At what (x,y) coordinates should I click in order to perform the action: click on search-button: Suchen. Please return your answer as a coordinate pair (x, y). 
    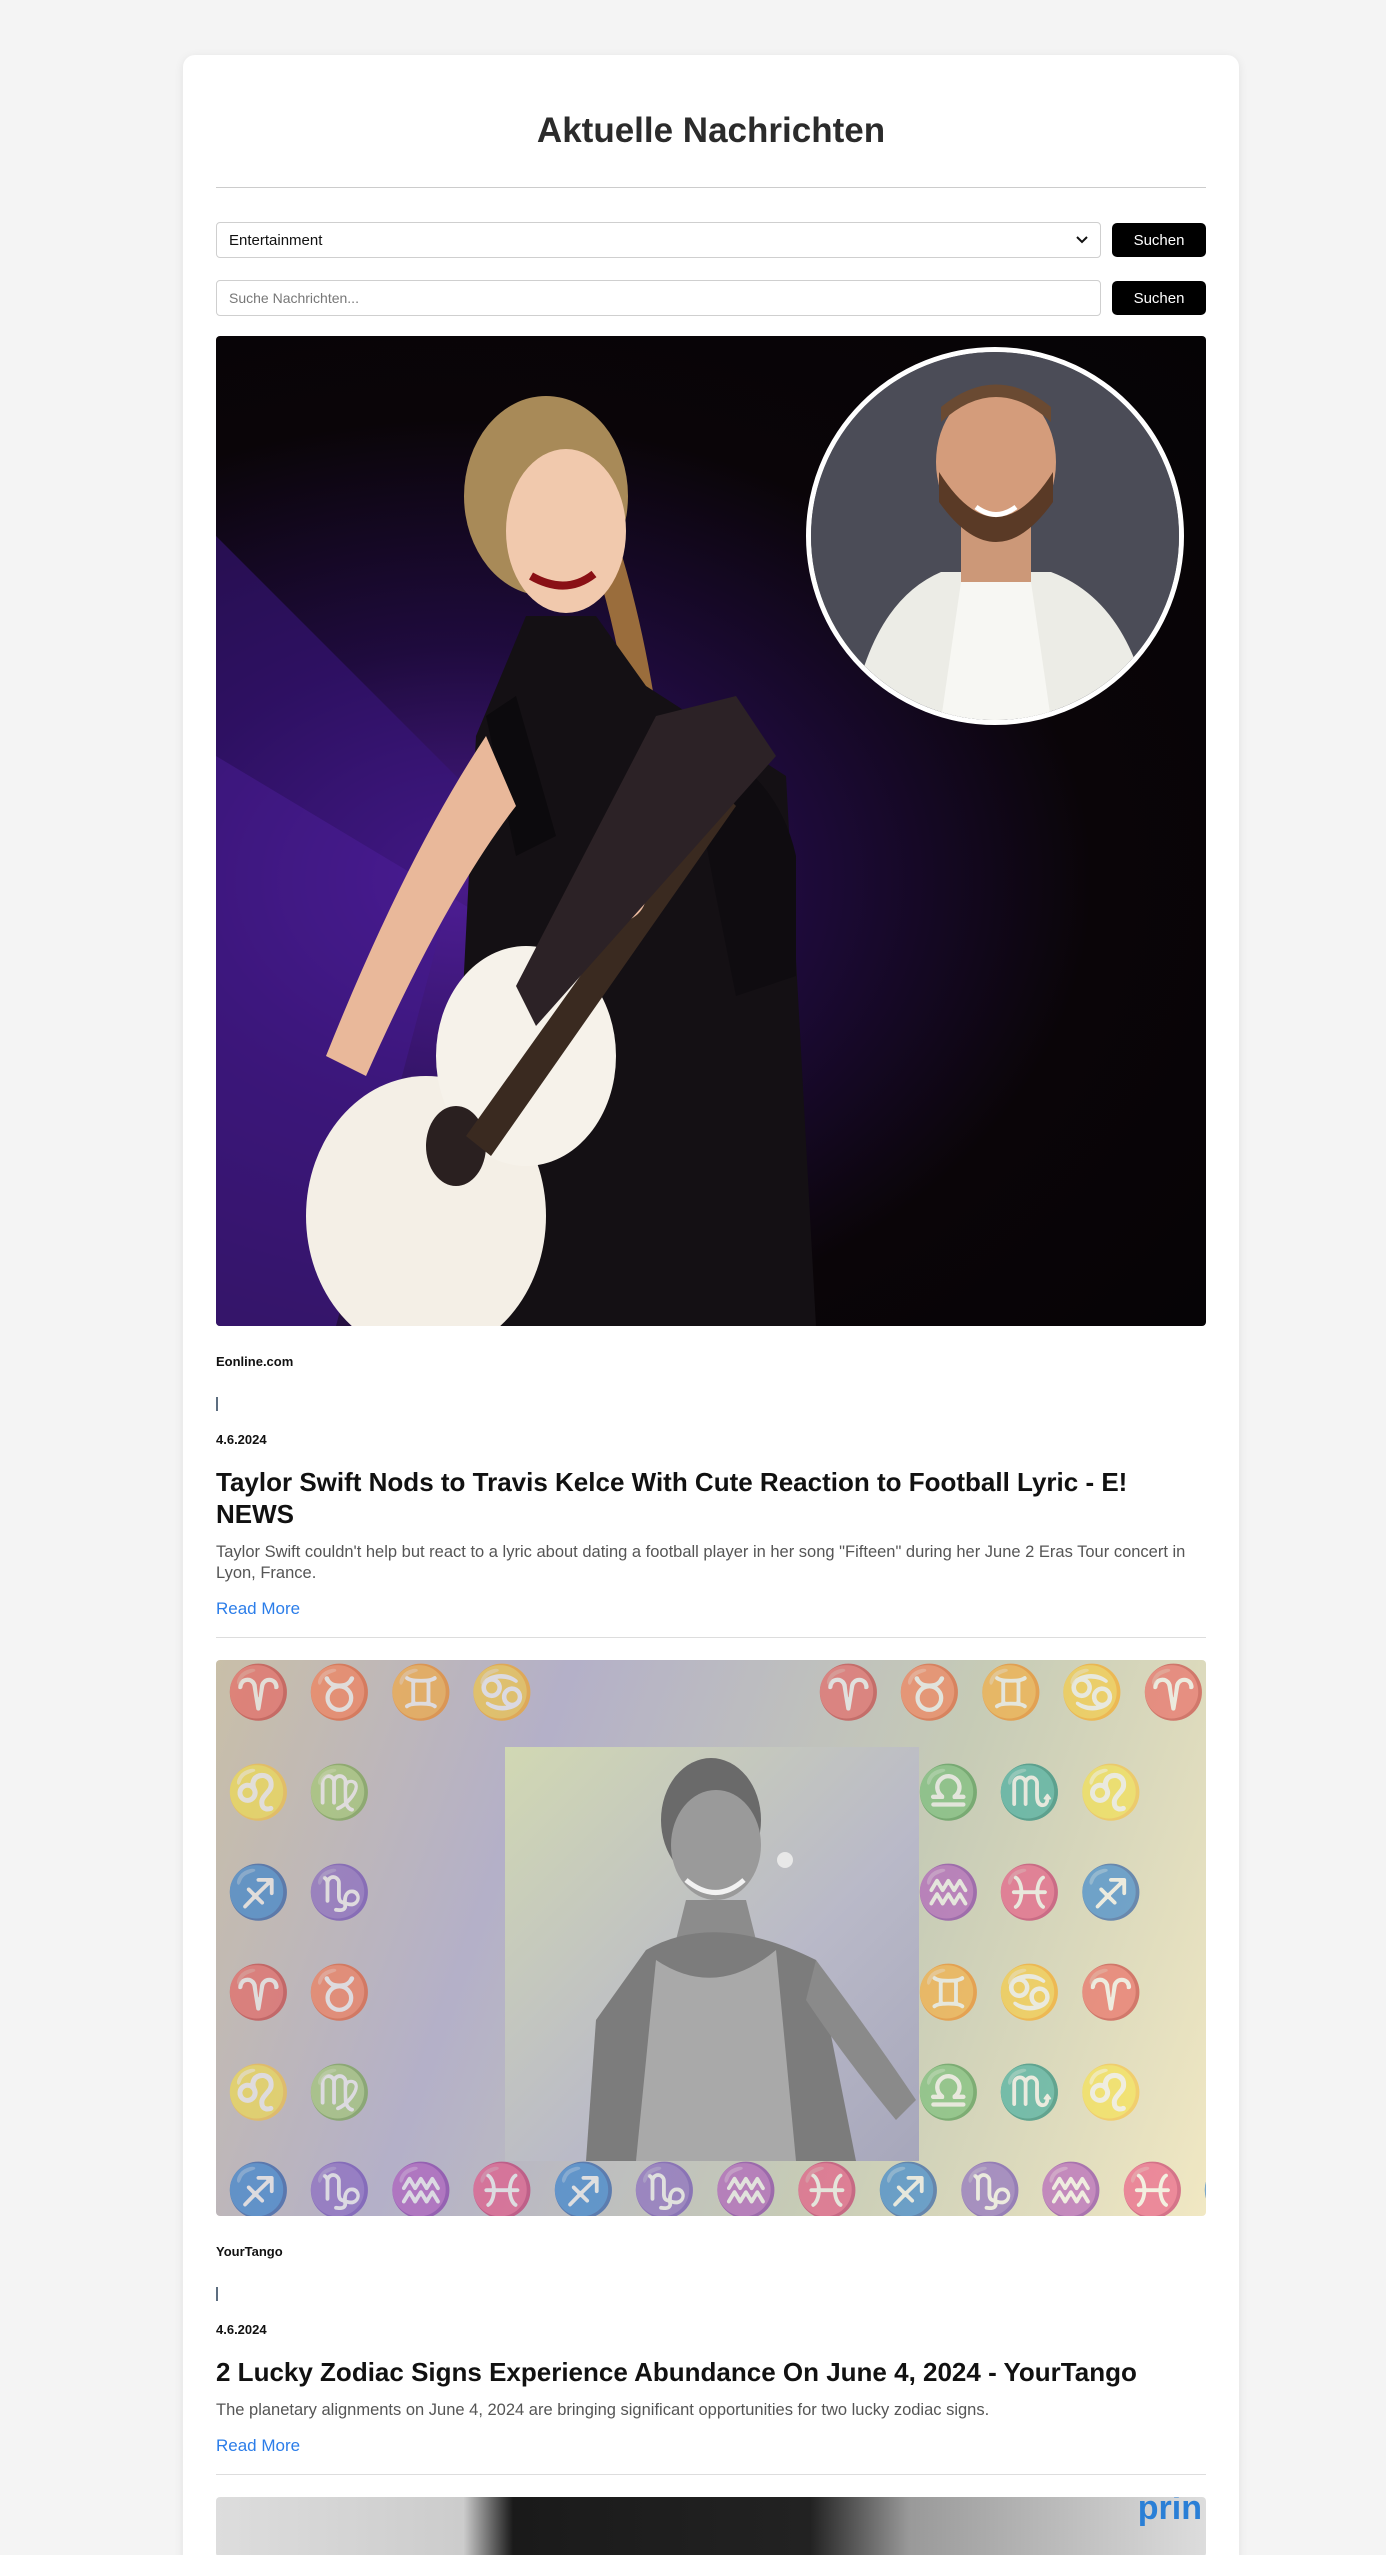
    Looking at the image, I should click on (1159, 298).